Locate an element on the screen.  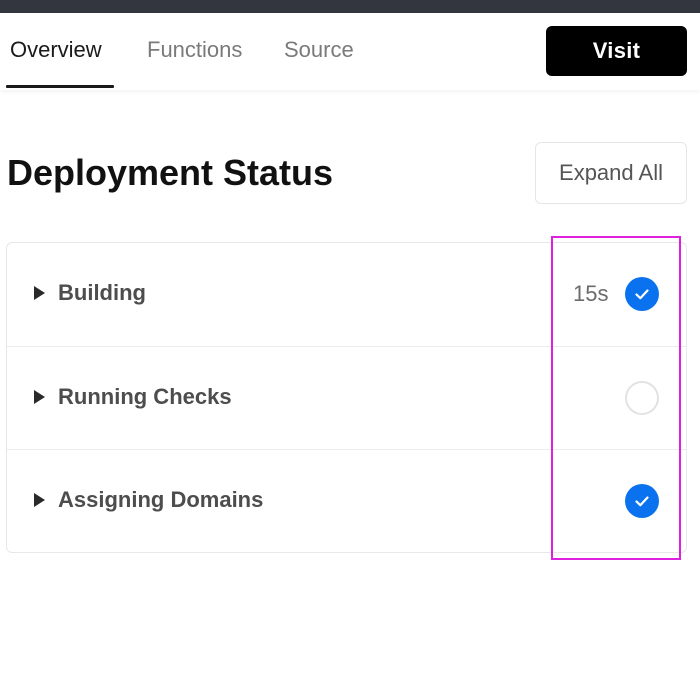
step-row-running-checks: Running Checks is located at coordinates (346, 397).